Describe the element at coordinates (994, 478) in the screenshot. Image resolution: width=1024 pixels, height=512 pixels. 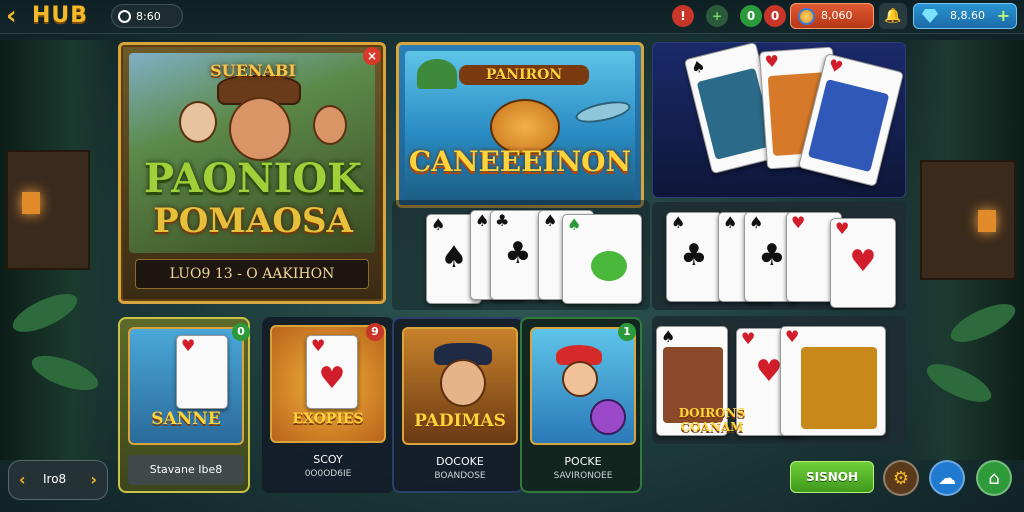
I see `home-icon: ⌂` at that location.